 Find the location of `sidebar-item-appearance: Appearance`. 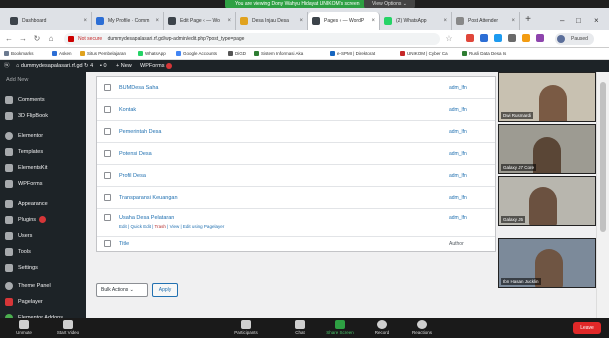

sidebar-item-appearance: Appearance is located at coordinates (43, 204).